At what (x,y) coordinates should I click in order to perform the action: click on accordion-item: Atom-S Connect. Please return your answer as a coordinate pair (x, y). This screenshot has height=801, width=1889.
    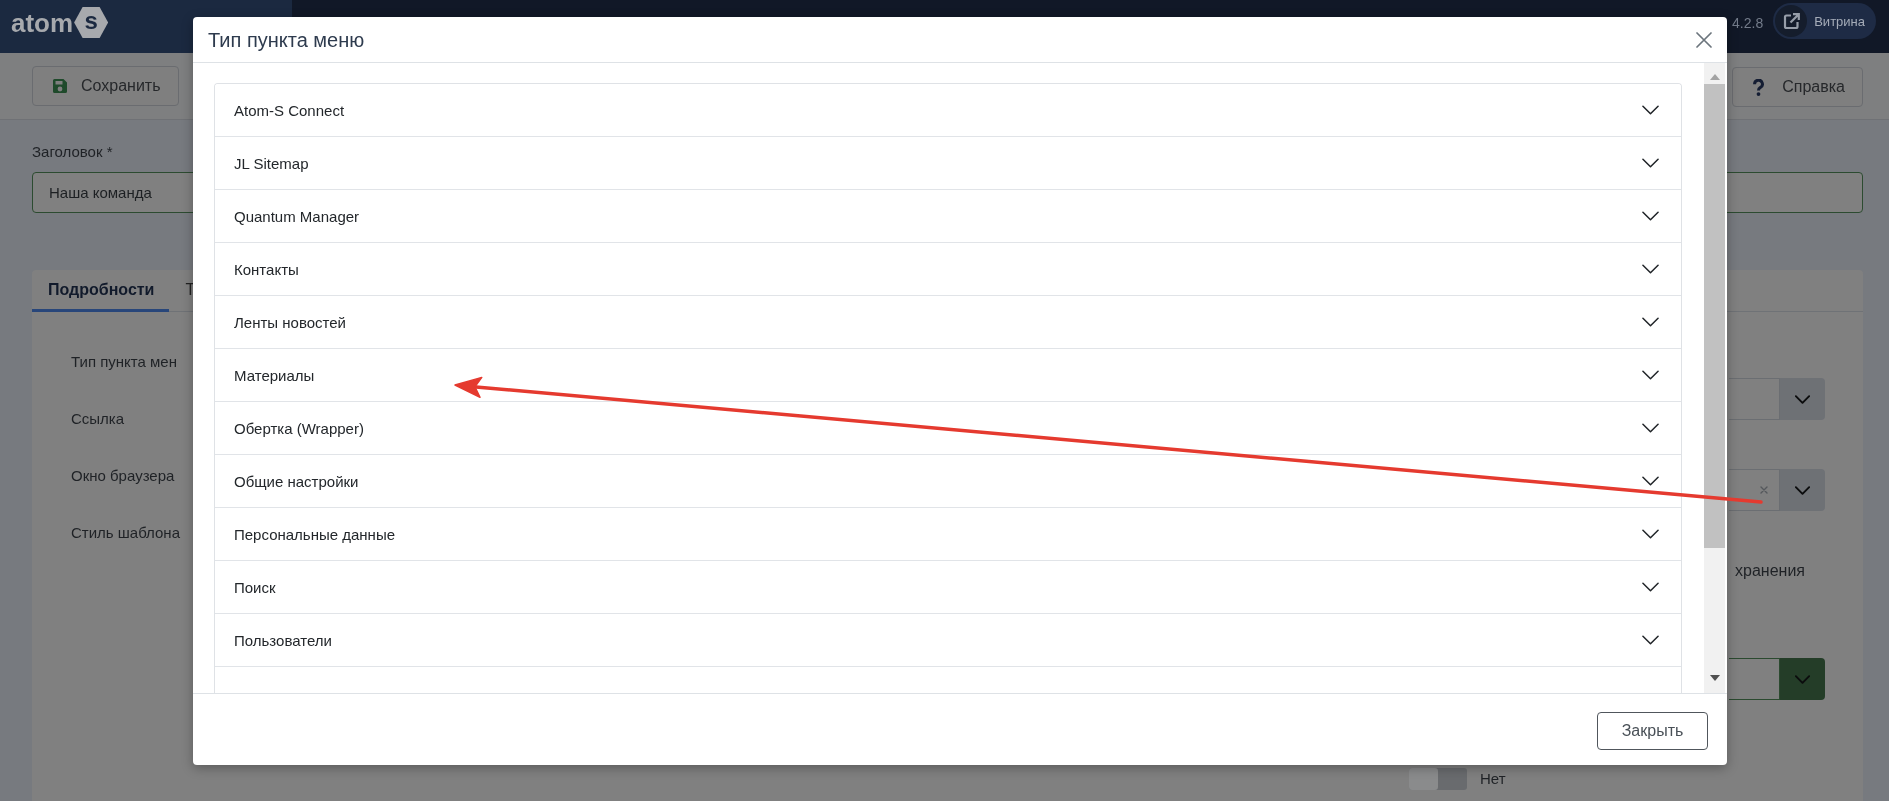
    Looking at the image, I should click on (948, 110).